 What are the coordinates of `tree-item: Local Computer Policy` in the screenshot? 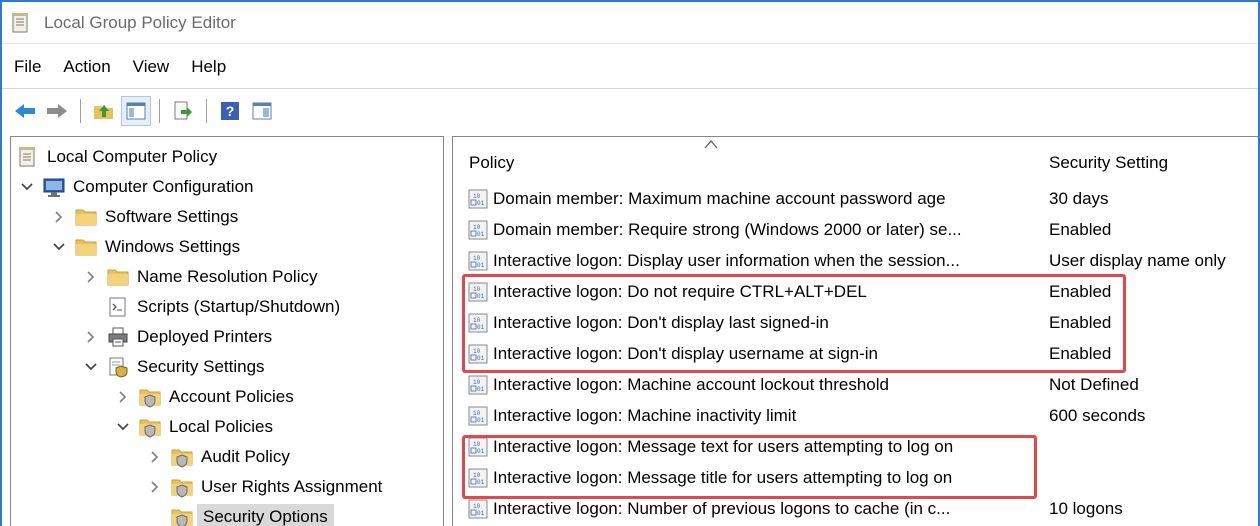 It's located at (117, 157).